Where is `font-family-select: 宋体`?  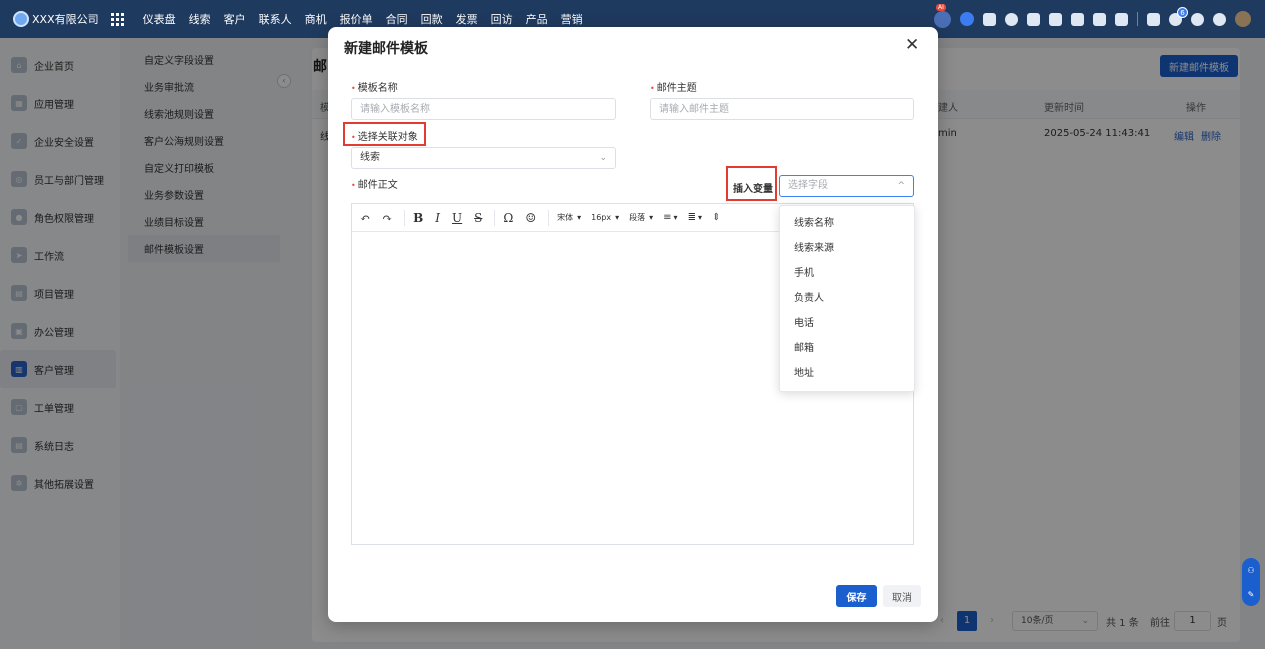
font-family-select: 宋体 is located at coordinates (565, 217).